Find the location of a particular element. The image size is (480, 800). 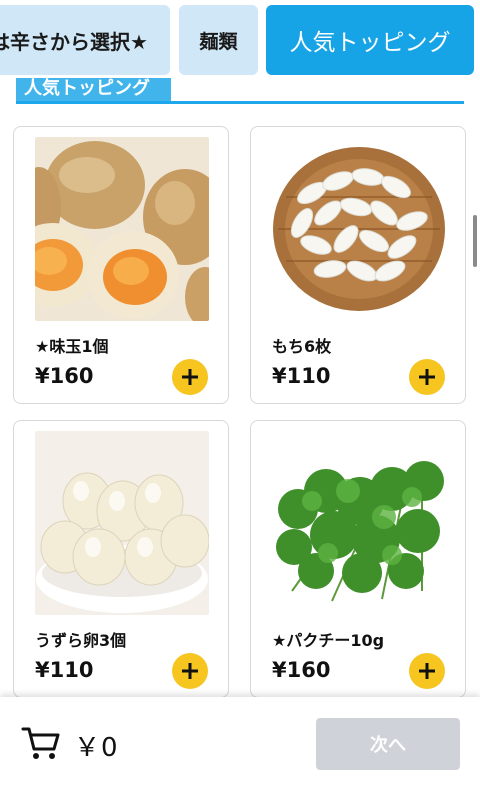

product-name: もち6枚 is located at coordinates (302, 346).